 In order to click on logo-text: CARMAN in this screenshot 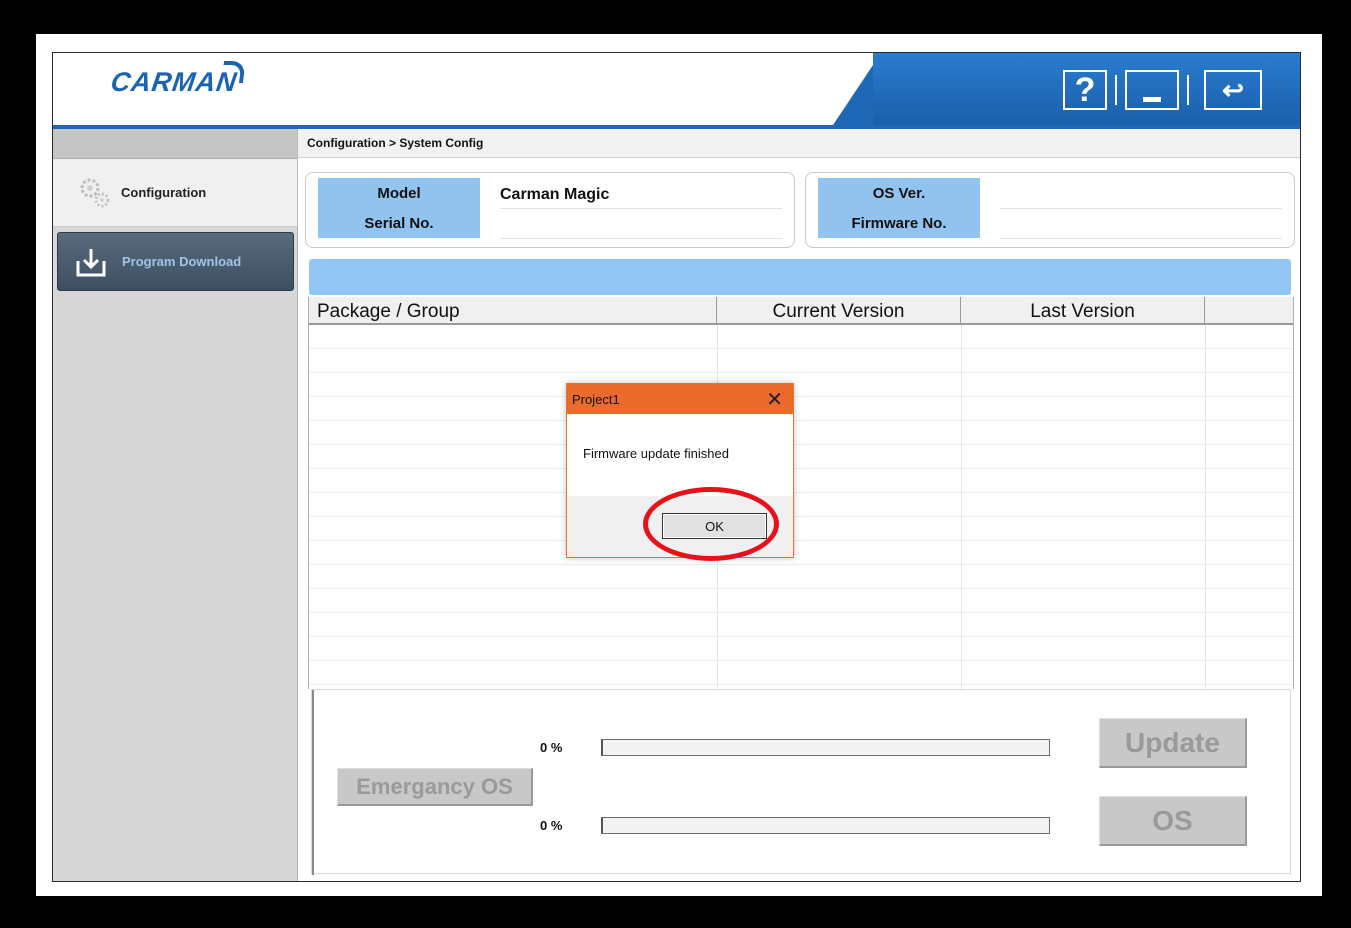, I will do `click(174, 82)`.